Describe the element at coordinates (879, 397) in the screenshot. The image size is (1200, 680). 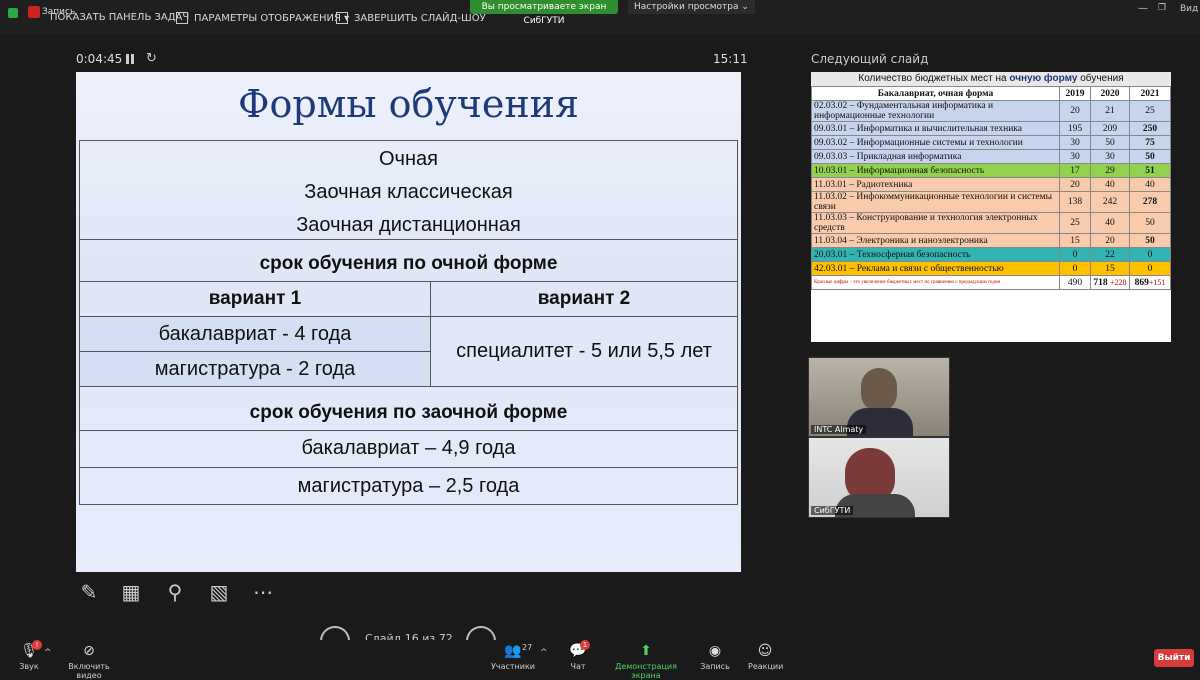
I see `participant-video: INTC Almaty` at that location.